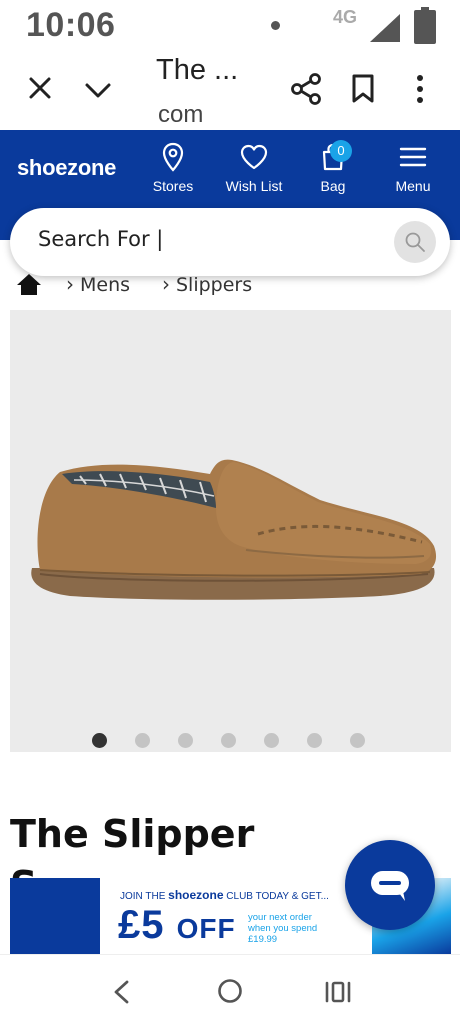 The image size is (460, 1024). What do you see at coordinates (181, 114) in the screenshot?
I see `page-domain: com` at bounding box center [181, 114].